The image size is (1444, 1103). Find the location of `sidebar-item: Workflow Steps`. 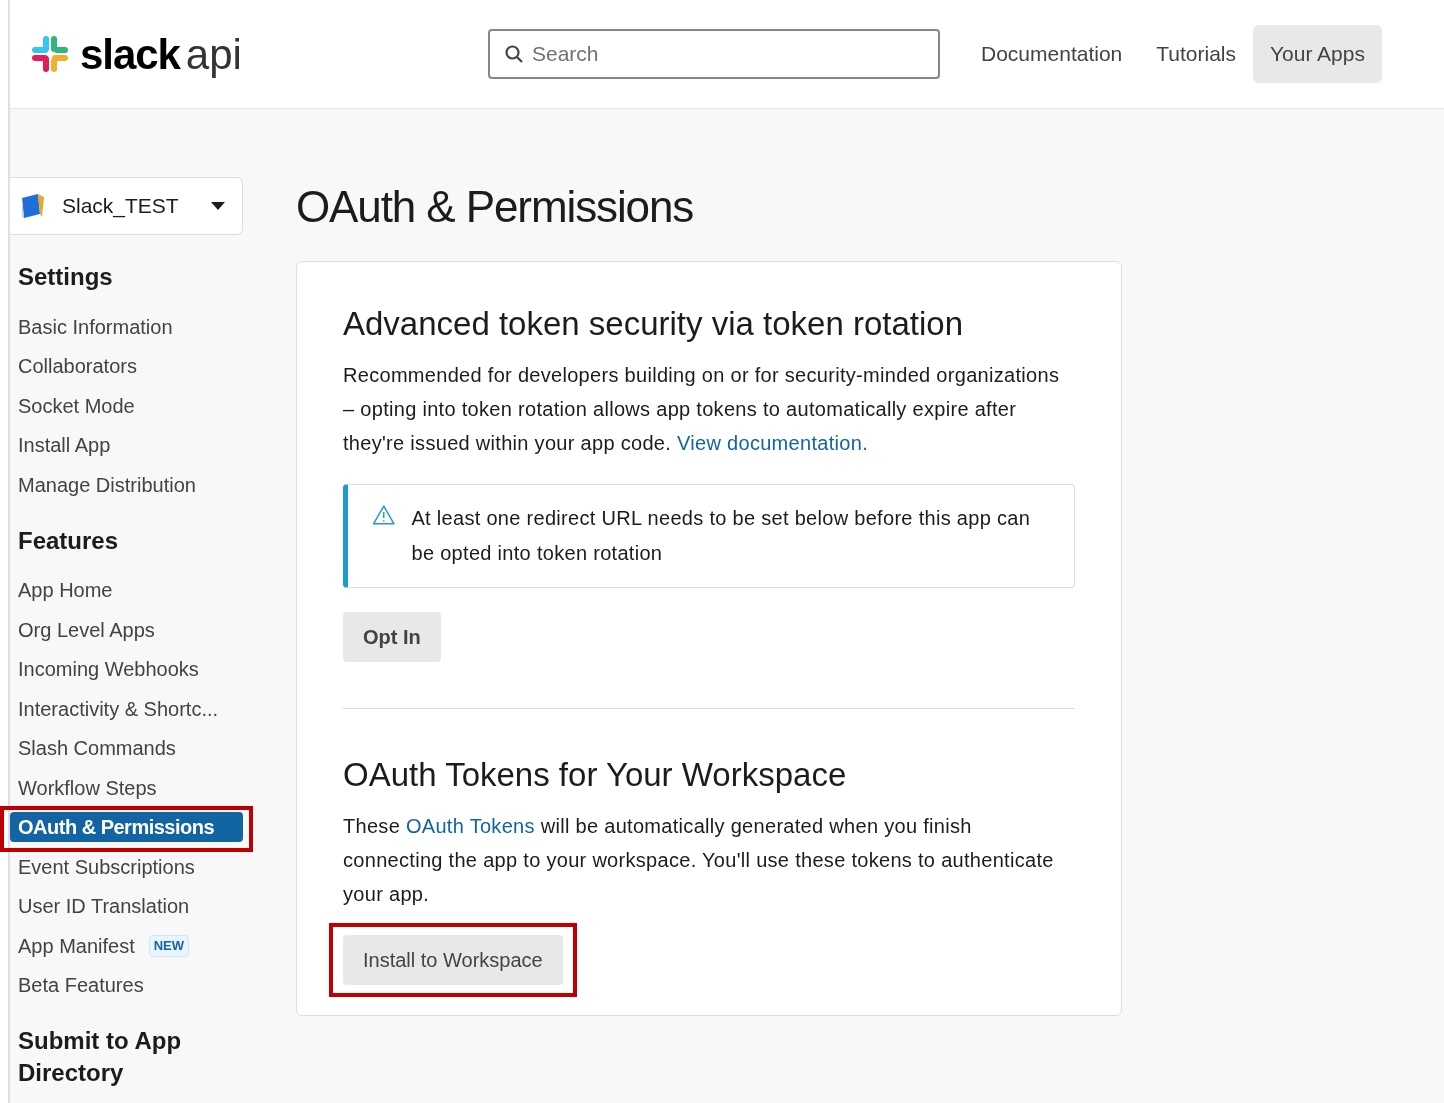

sidebar-item: Workflow Steps is located at coordinates (87, 787).